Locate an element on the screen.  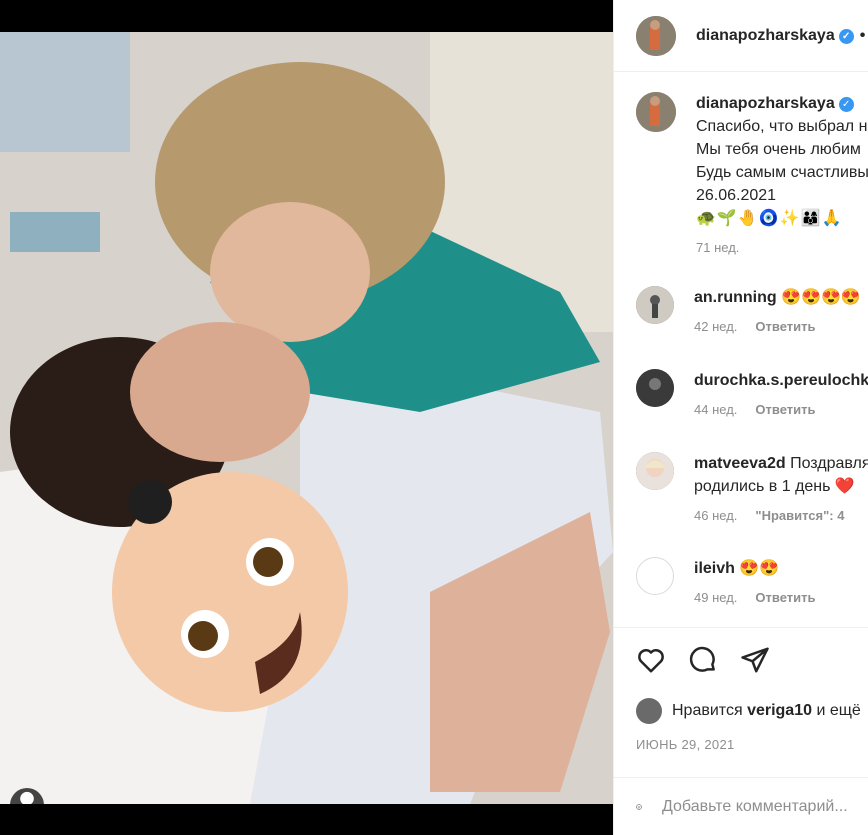
comment-text: 😍😍 is located at coordinates (759, 568).